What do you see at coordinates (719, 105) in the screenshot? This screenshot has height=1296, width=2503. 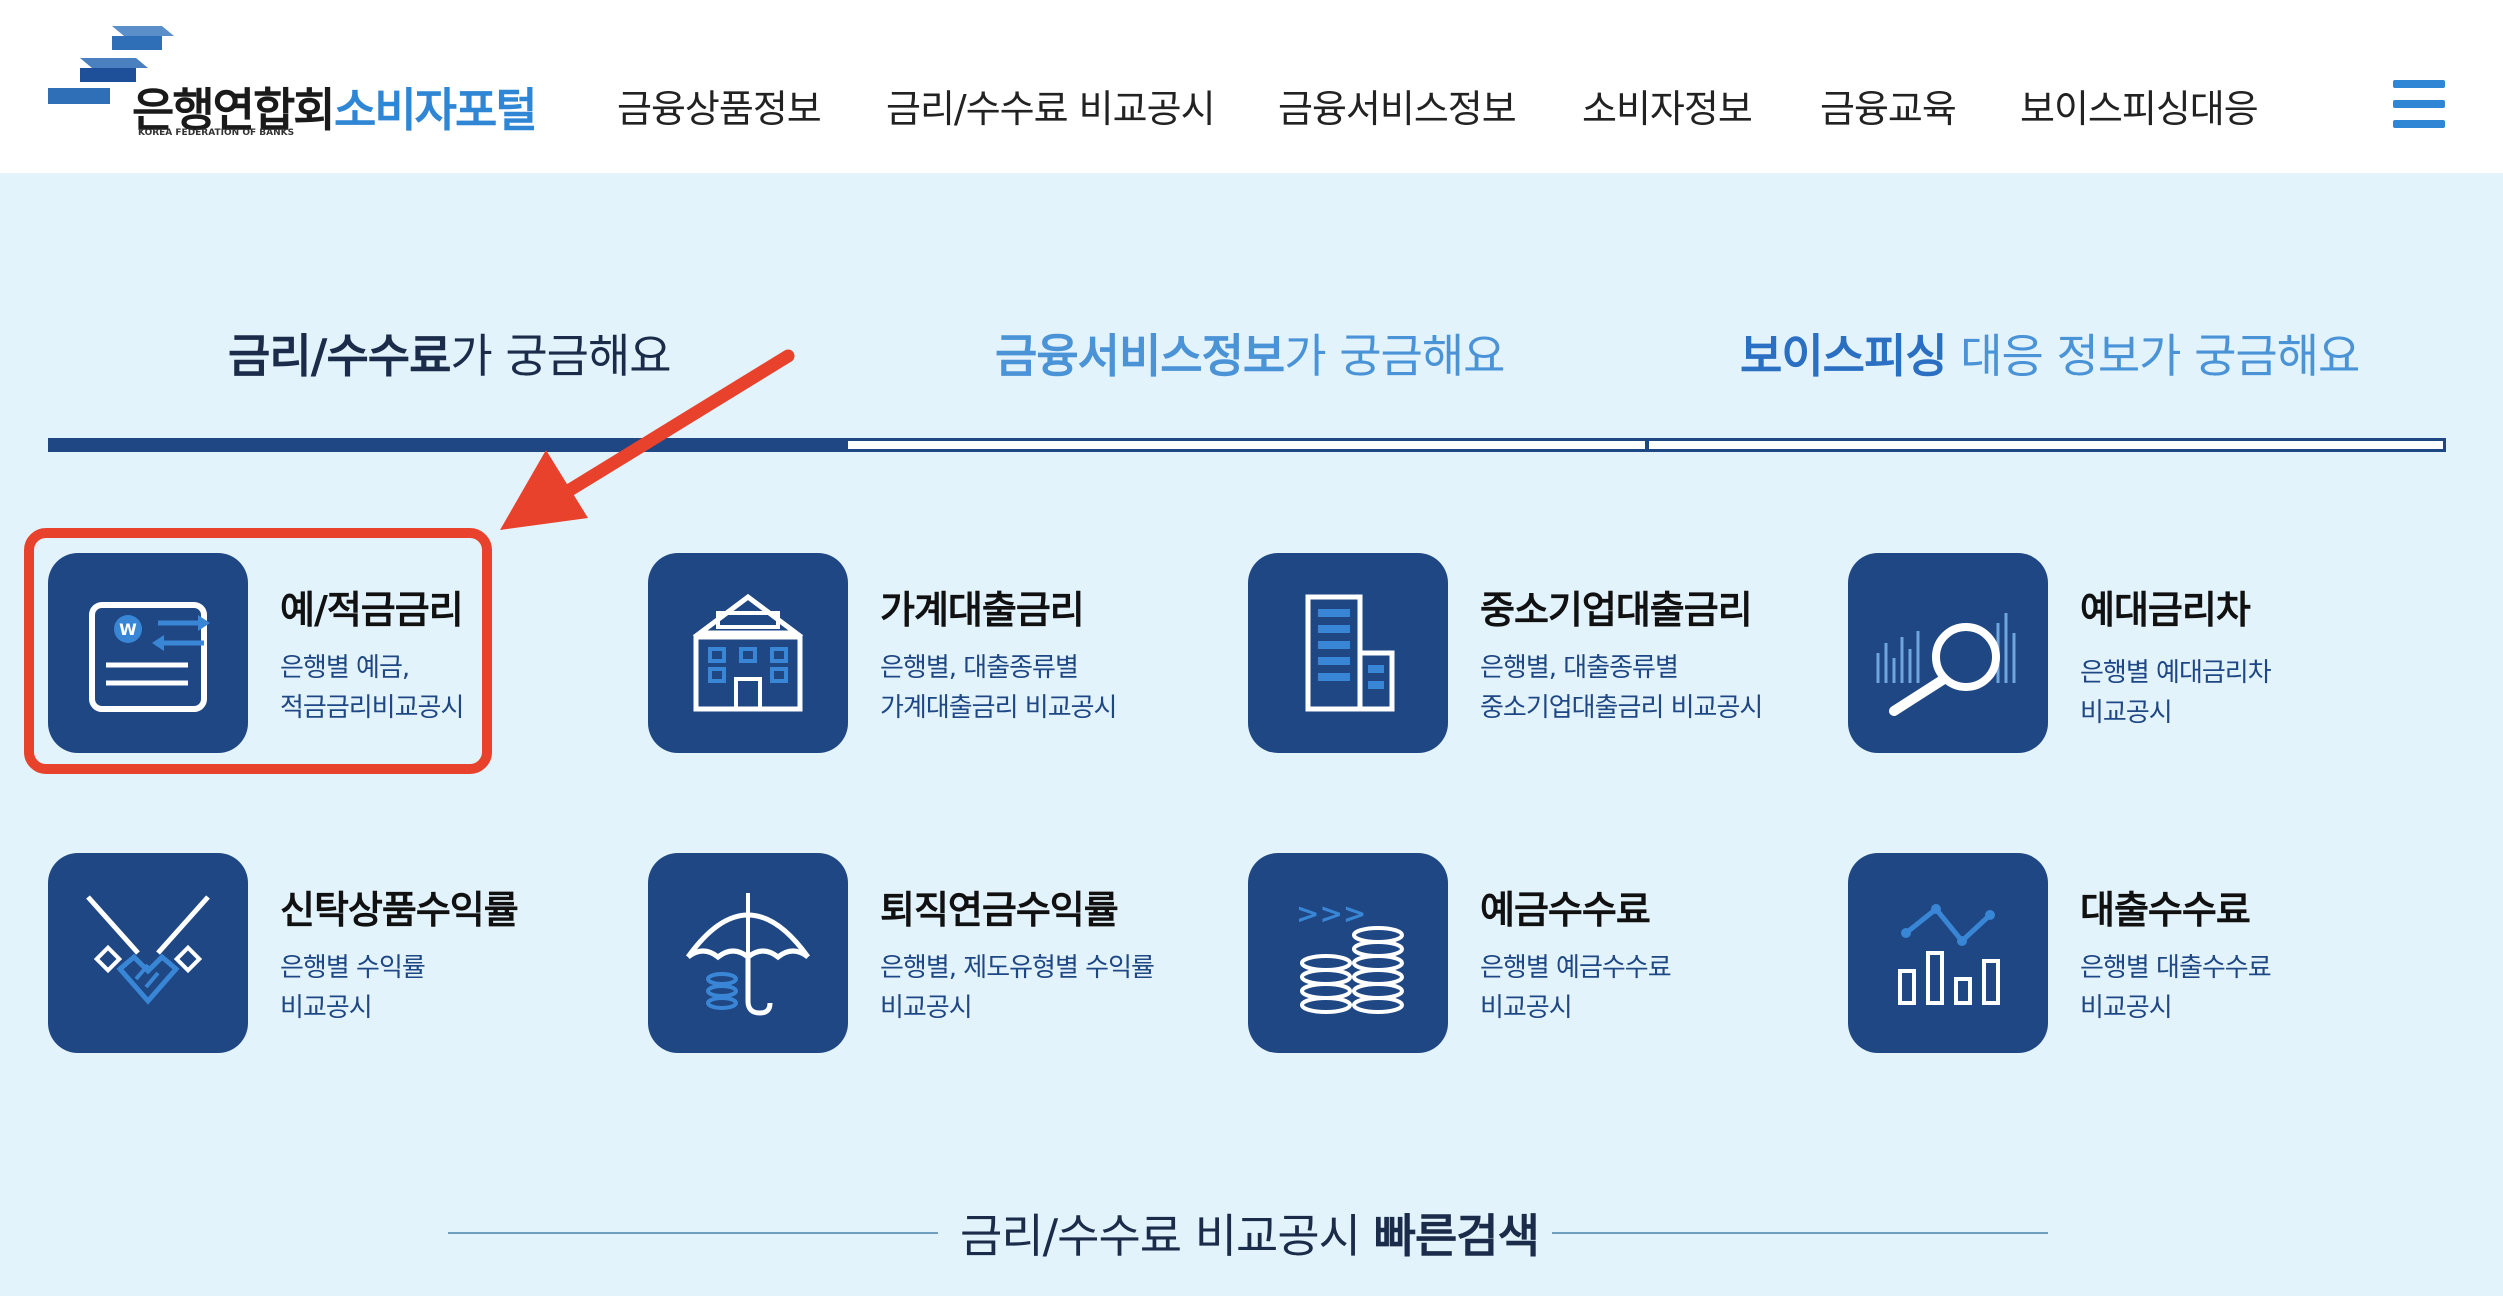 I see `nav-item-financial-products: 금융상품정보` at bounding box center [719, 105].